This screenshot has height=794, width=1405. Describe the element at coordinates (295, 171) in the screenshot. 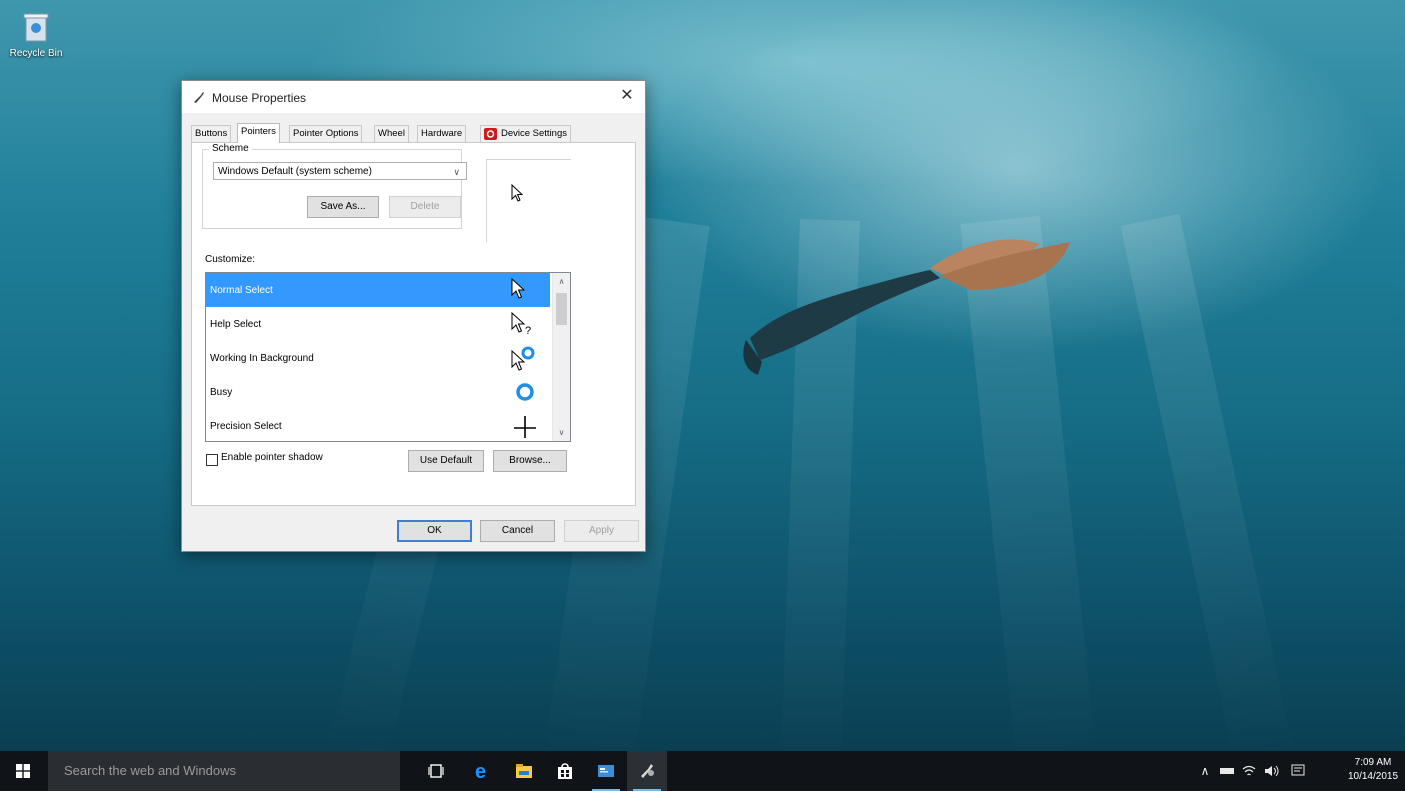

I see `scheme-select-value: Windows Default (system scheme)` at that location.